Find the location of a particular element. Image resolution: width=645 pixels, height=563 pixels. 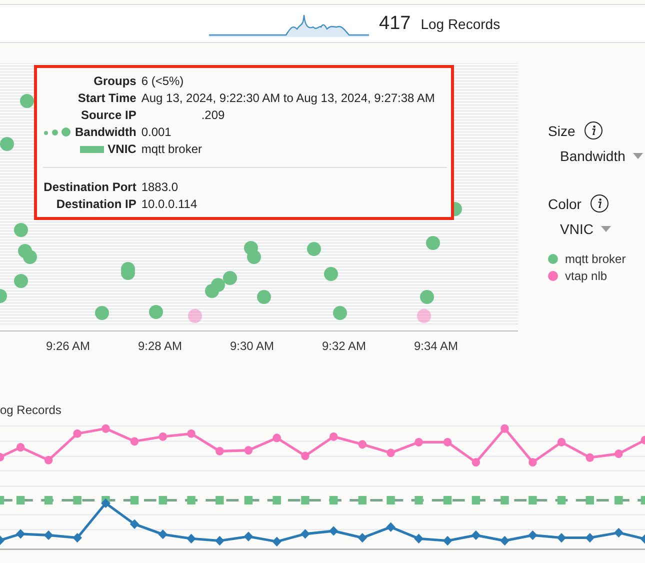

tooltip-value: 6 (<5%) is located at coordinates (163, 81).